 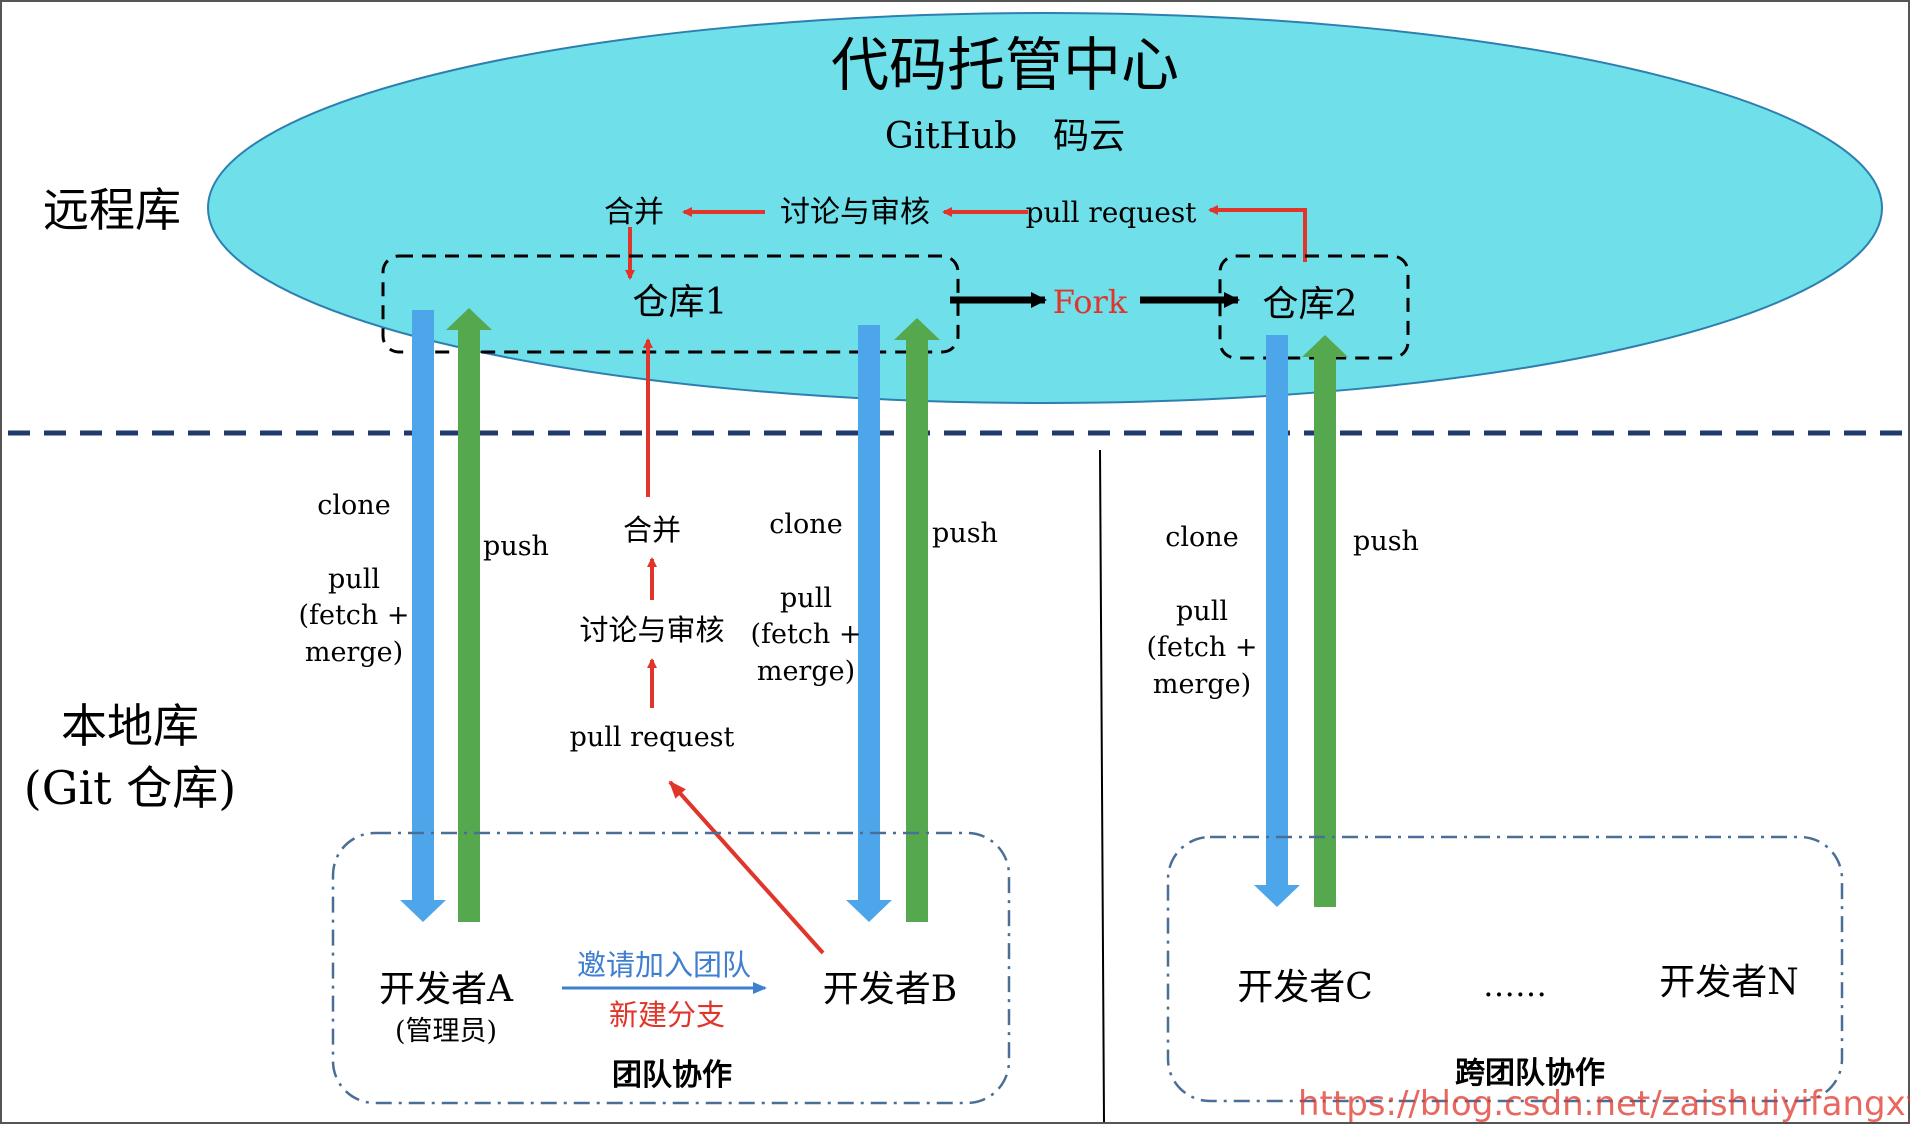 What do you see at coordinates (353, 615) in the screenshot?
I see `fetch-label-a: (fetch +` at bounding box center [353, 615].